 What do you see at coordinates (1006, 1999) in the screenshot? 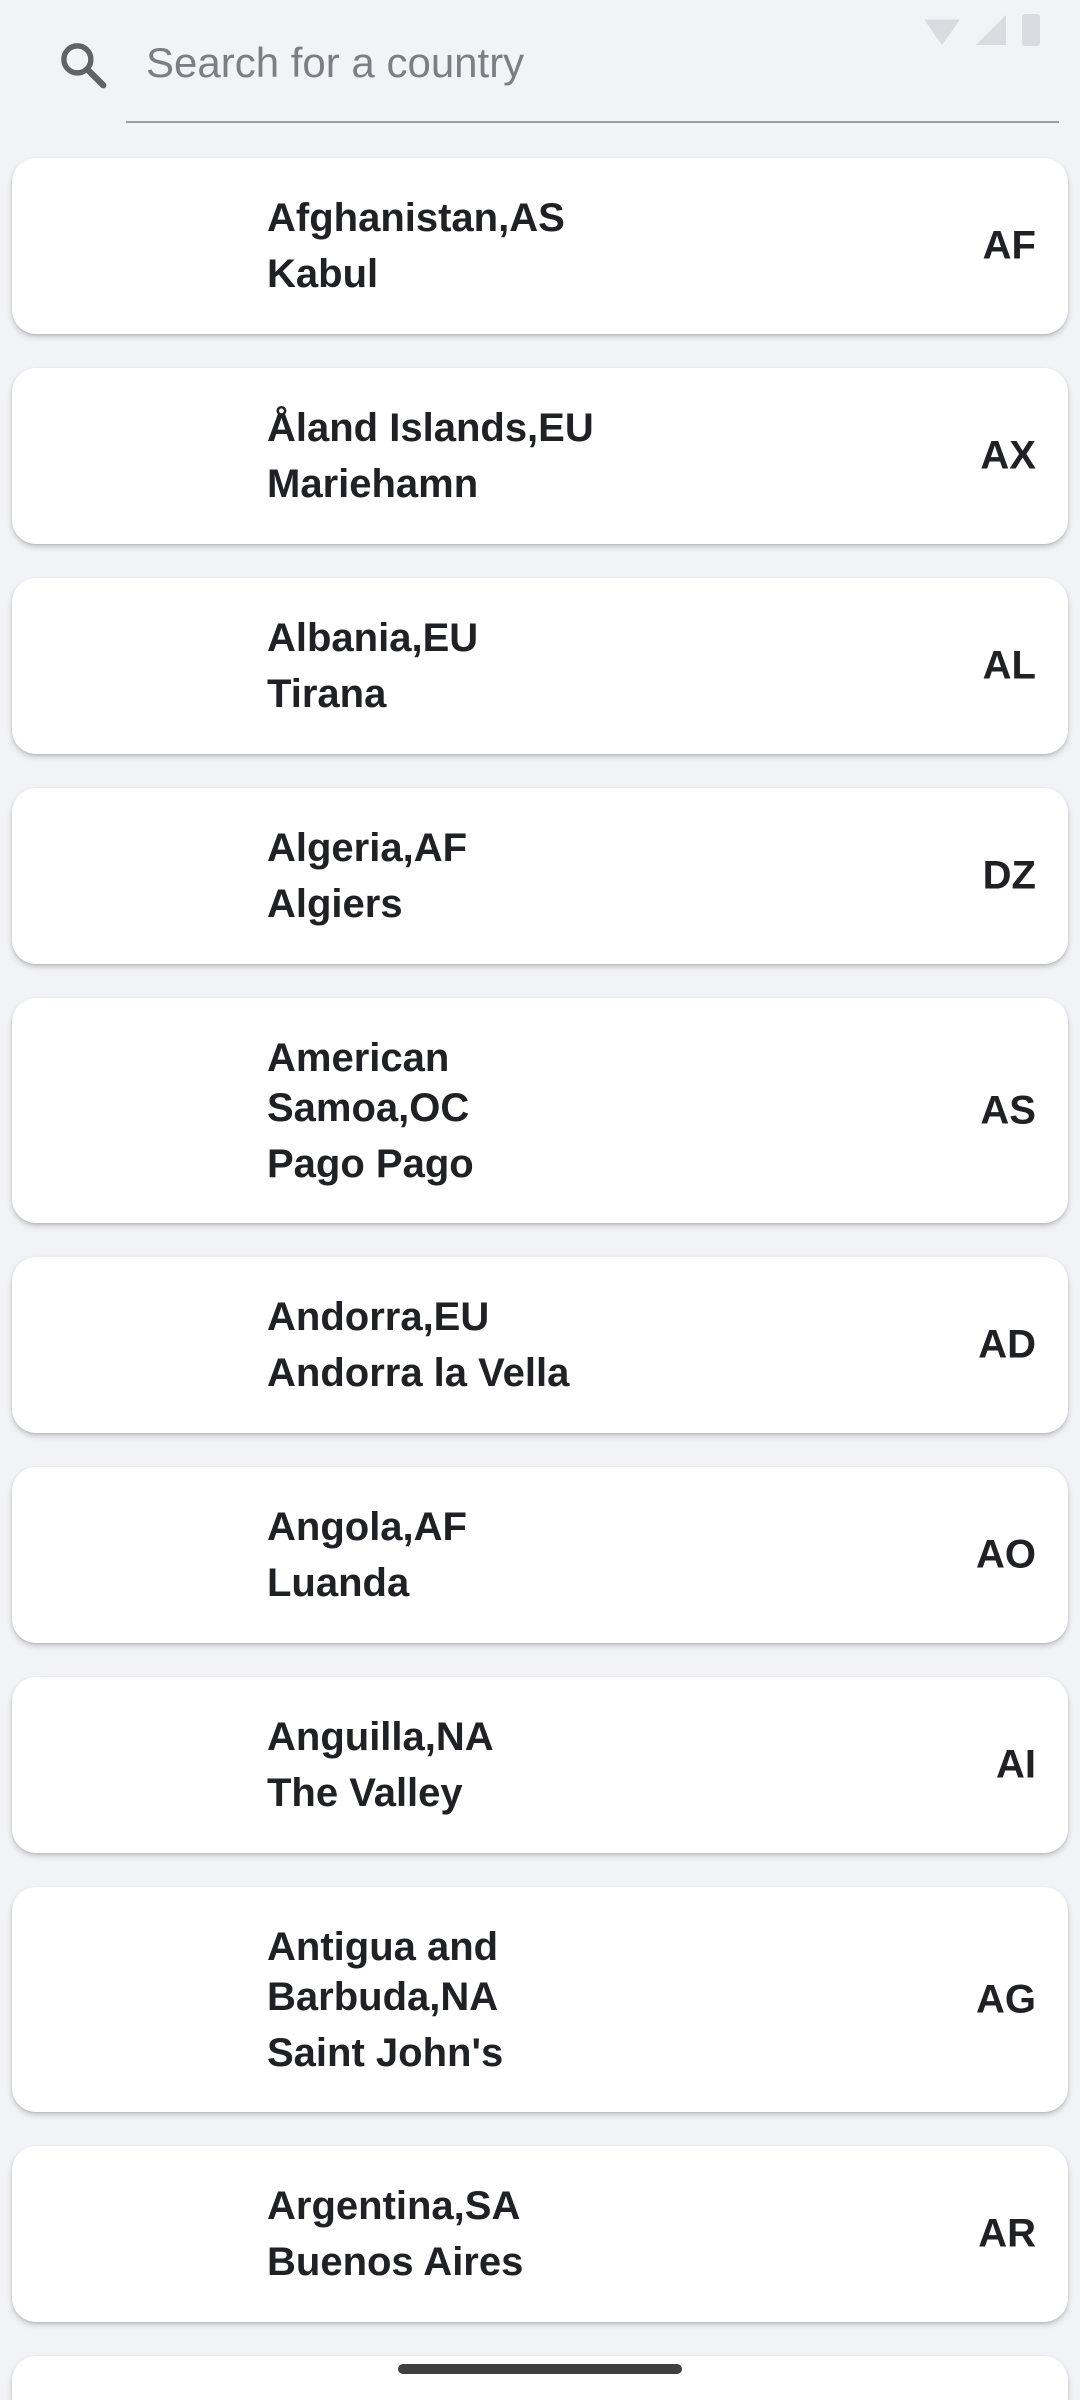
I see `country-code: AG` at bounding box center [1006, 1999].